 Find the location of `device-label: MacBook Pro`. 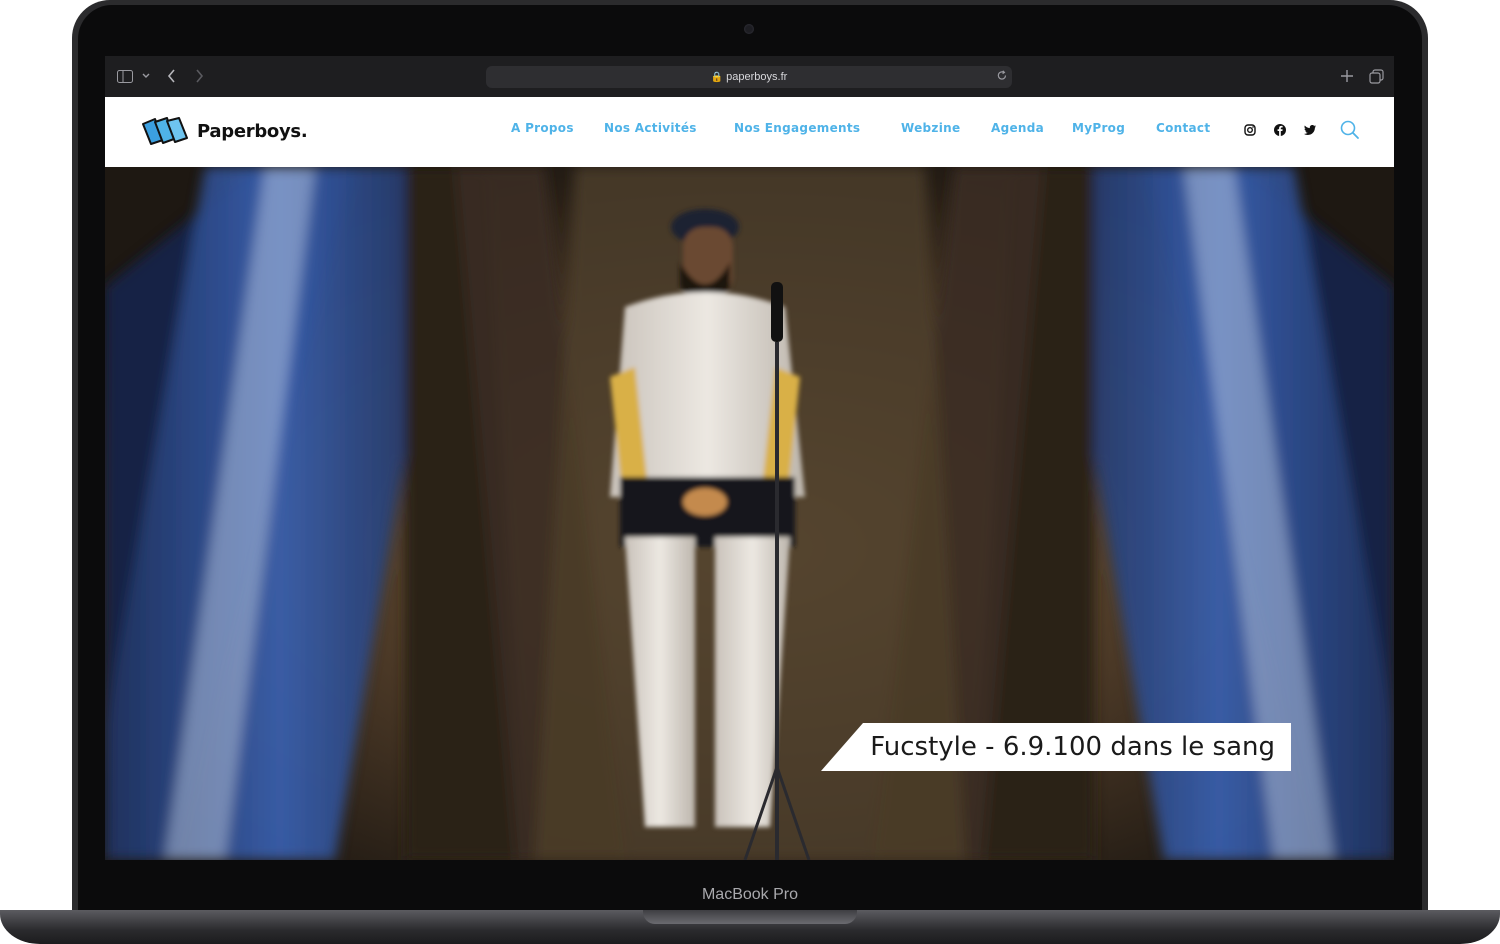

device-label: MacBook Pro is located at coordinates (750, 894).